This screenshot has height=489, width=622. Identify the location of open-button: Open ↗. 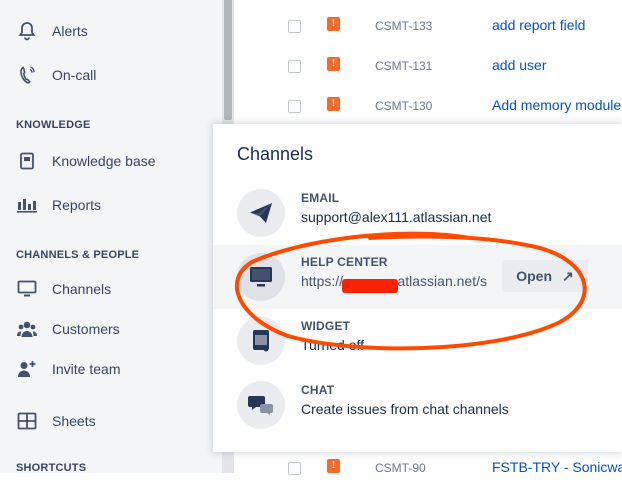
(545, 276).